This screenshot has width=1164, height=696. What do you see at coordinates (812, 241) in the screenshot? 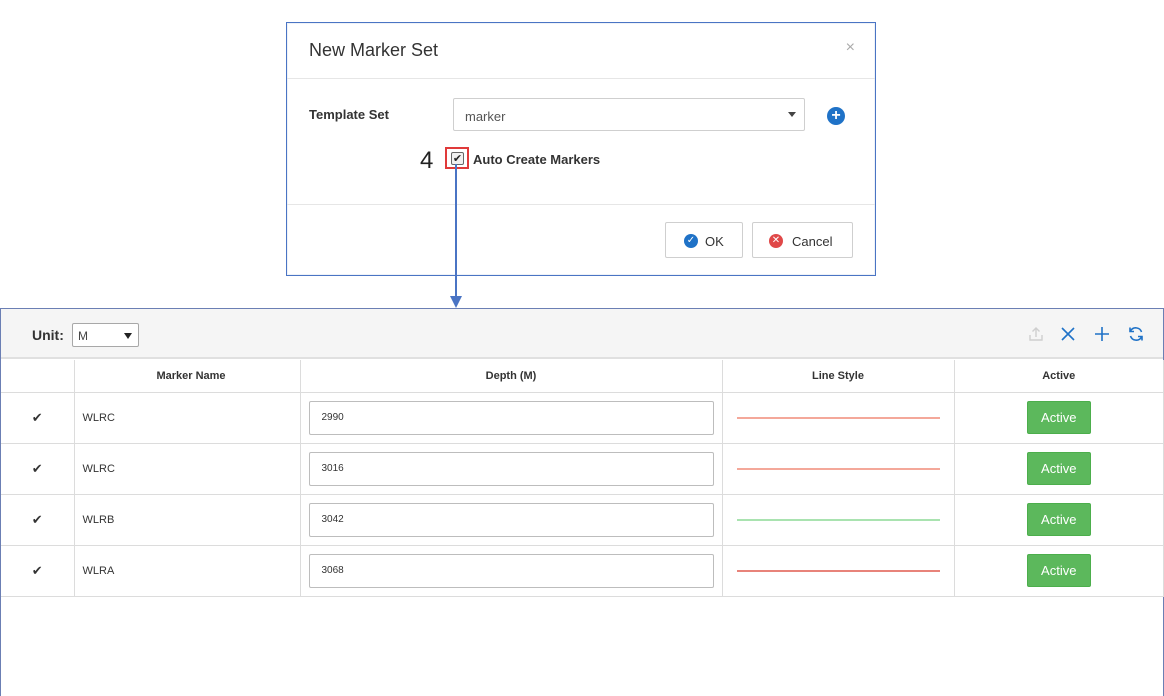
I see `cancel-label: Cancel` at bounding box center [812, 241].